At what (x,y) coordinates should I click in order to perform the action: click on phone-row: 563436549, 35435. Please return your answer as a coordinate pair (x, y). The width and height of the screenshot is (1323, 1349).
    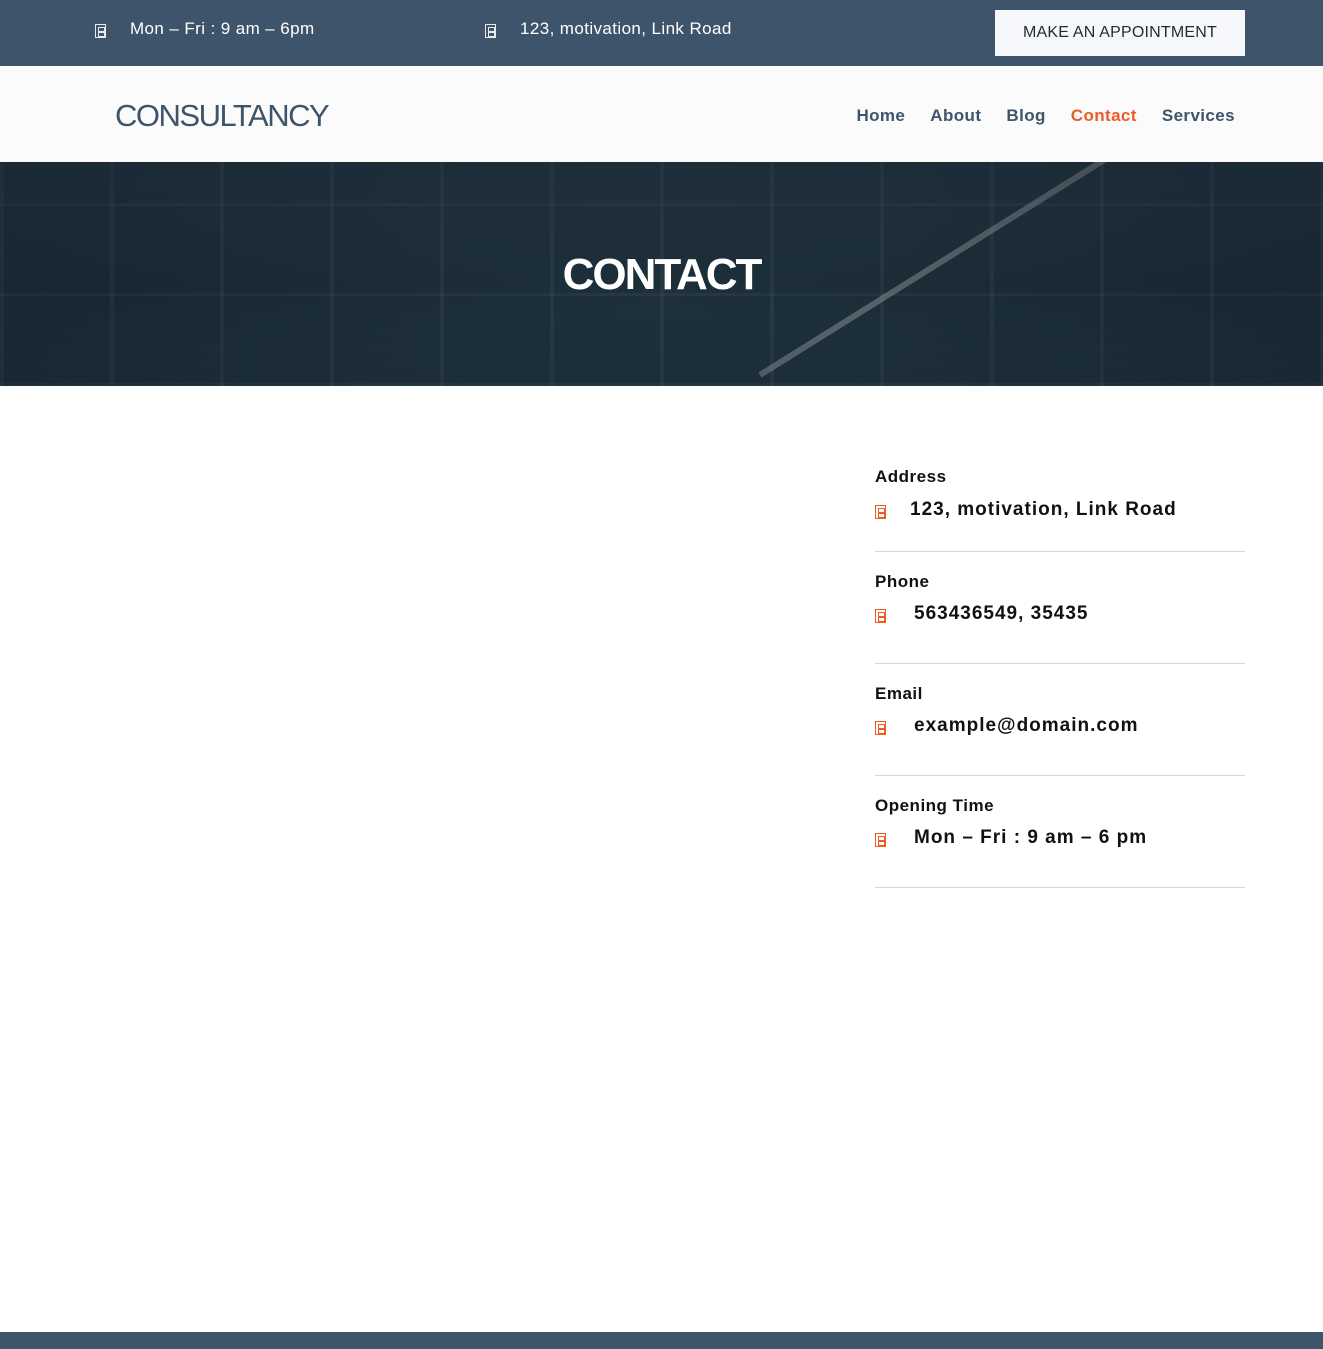
    Looking at the image, I should click on (982, 614).